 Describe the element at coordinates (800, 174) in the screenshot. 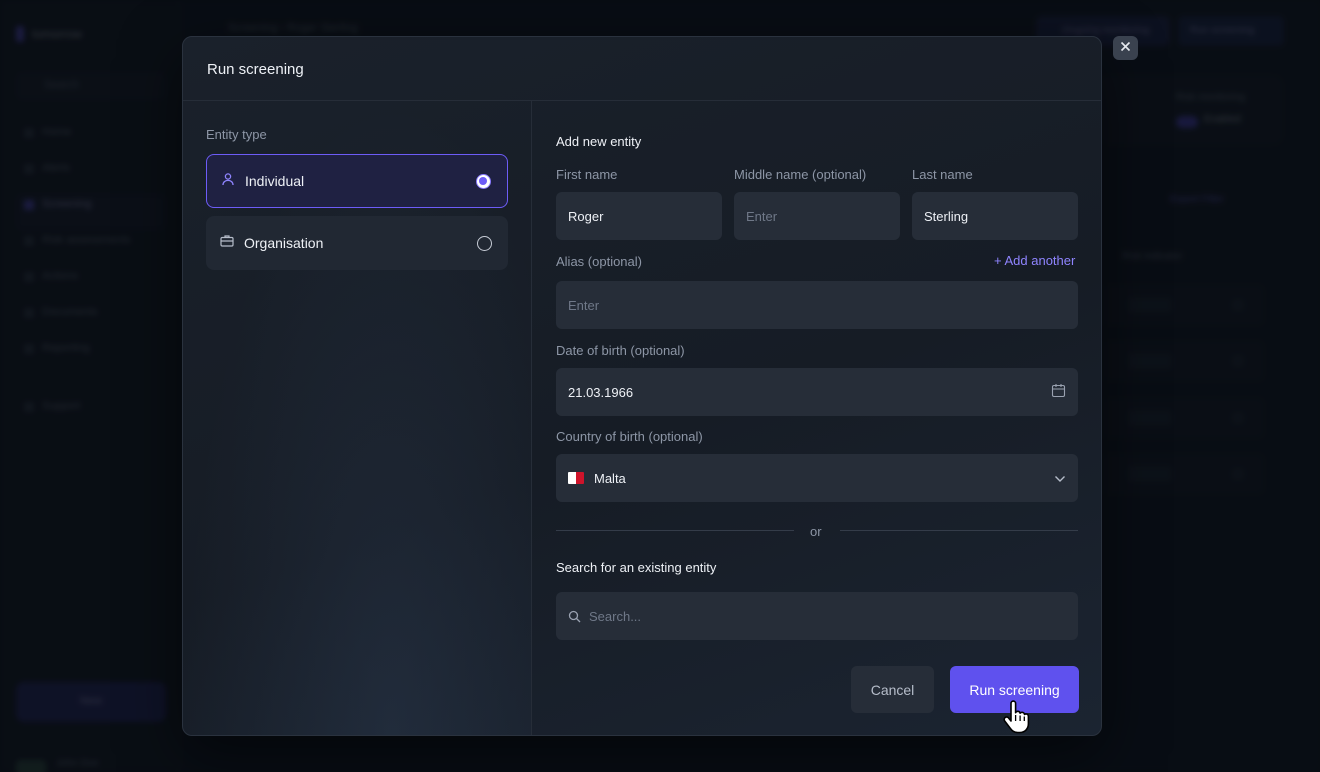

I see `middle-name-label: Middle name (optional)` at that location.